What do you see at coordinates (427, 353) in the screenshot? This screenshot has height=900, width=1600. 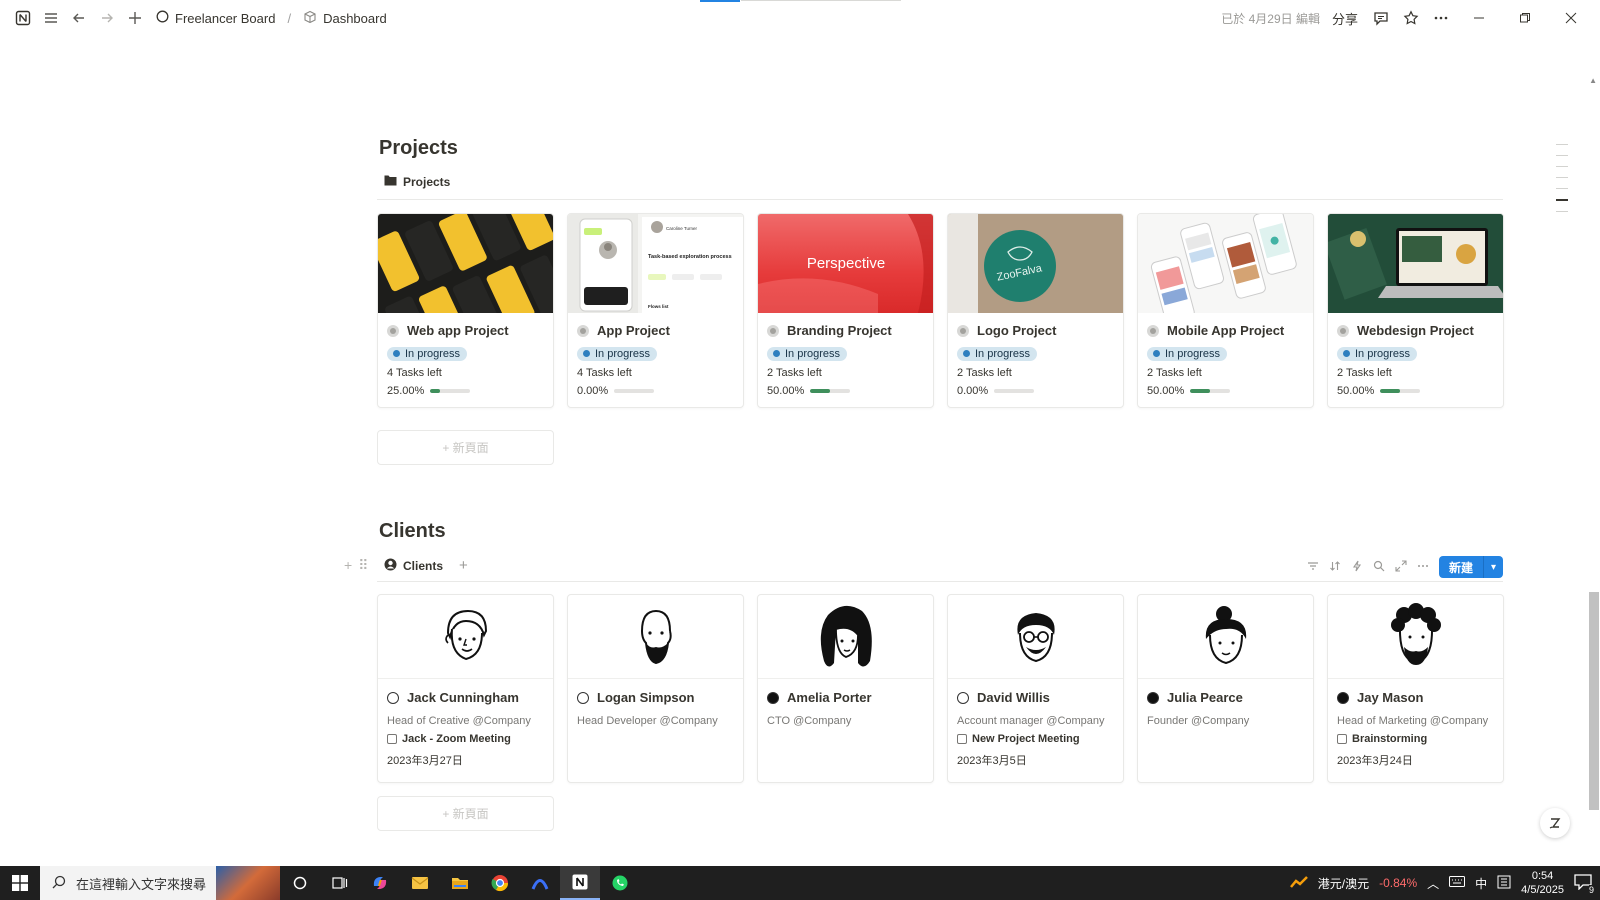 I see `status-badge: In progress` at bounding box center [427, 353].